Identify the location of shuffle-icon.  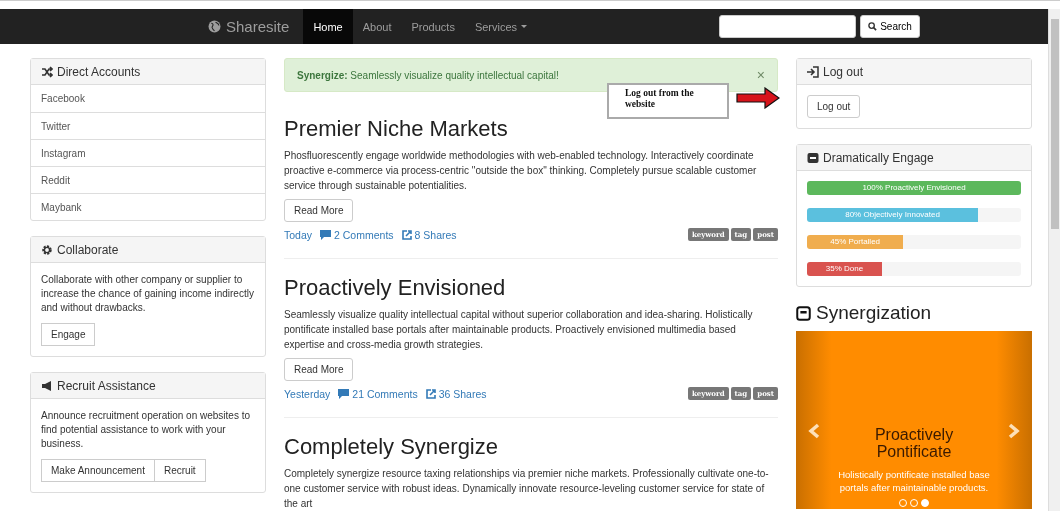
(47, 71).